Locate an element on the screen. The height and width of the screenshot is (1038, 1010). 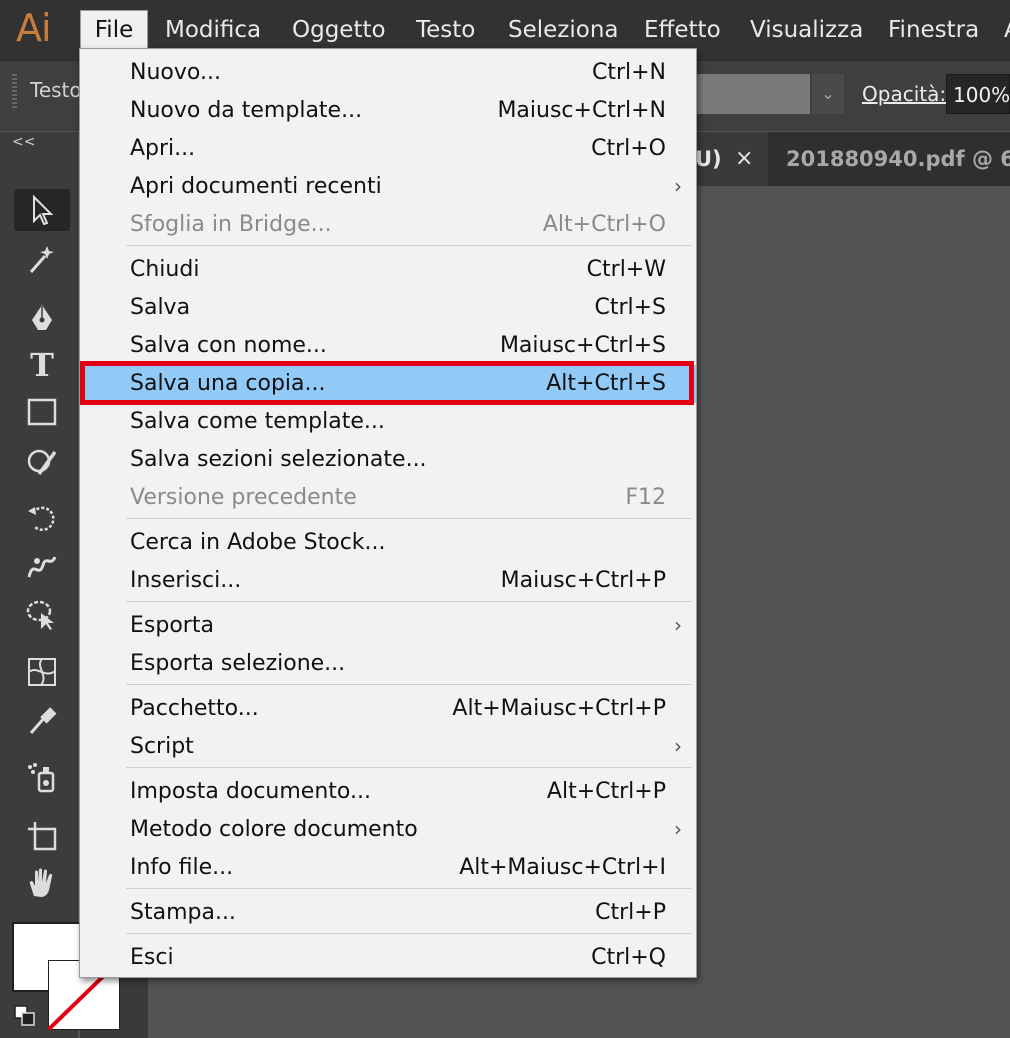
app-logo: Ai is located at coordinates (34, 28).